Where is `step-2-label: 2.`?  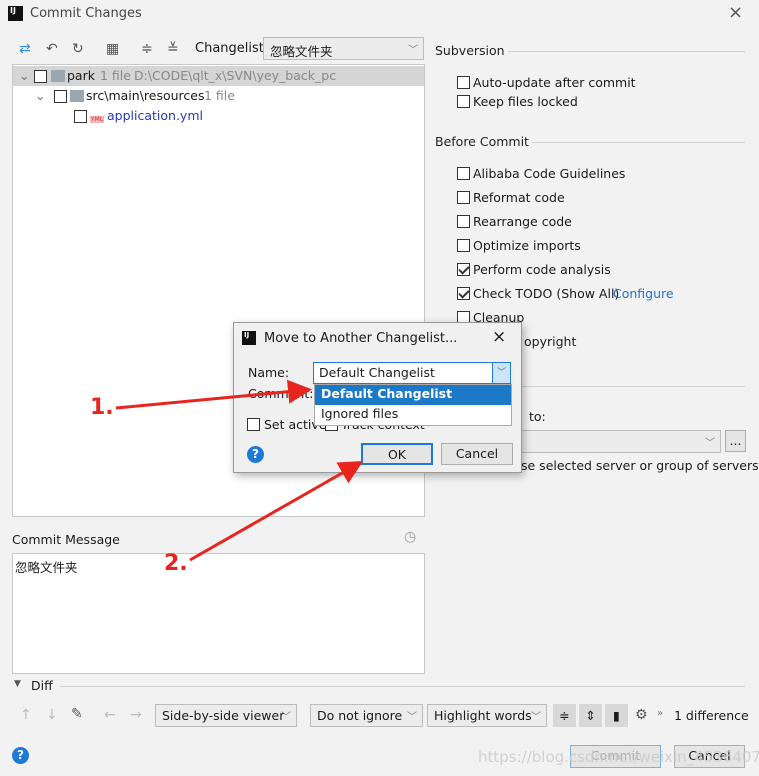 step-2-label: 2. is located at coordinates (176, 563).